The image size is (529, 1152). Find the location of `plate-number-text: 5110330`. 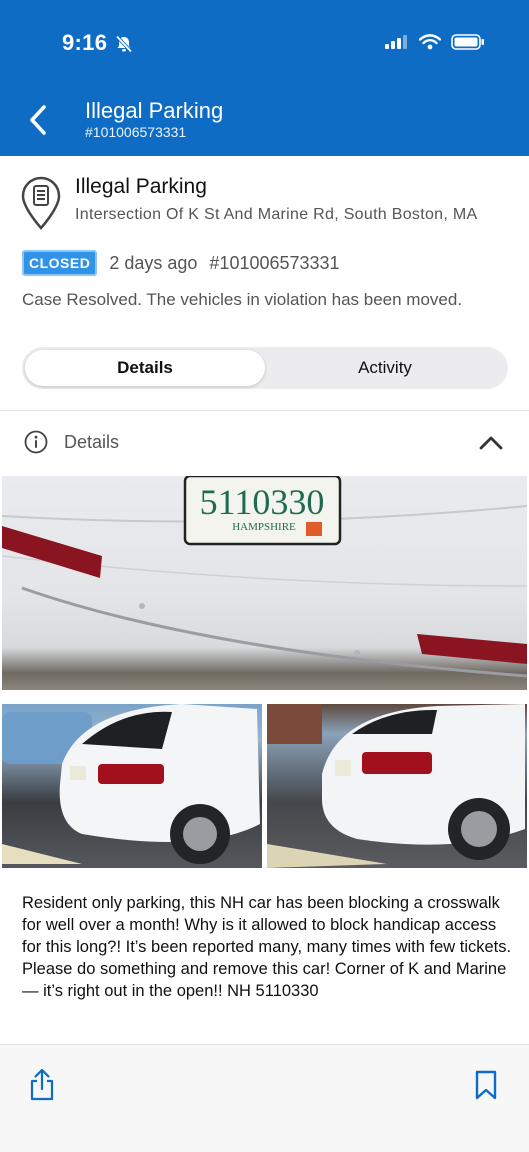

plate-number-text: 5110330 is located at coordinates (262, 502).